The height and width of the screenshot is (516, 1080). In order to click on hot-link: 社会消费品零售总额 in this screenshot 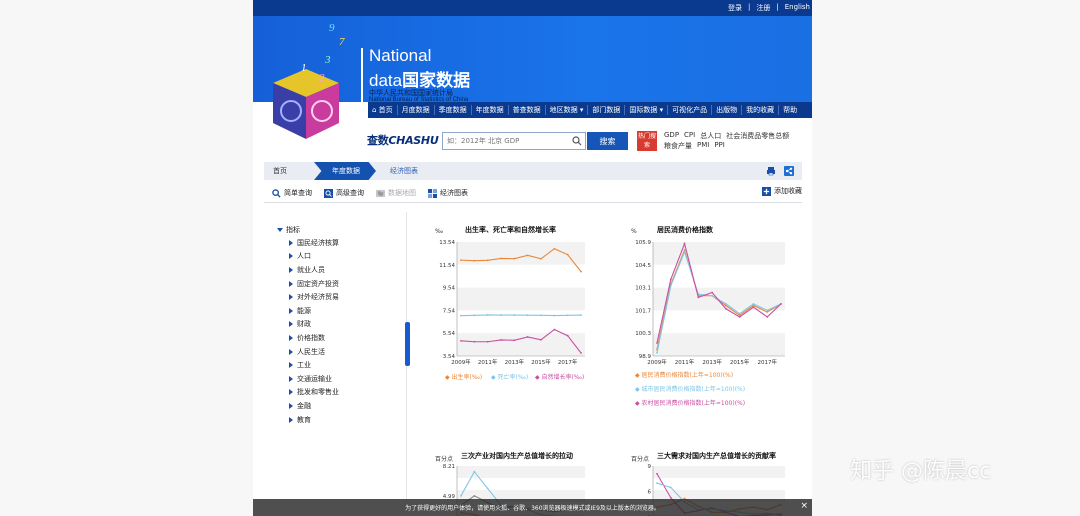, I will do `click(757, 136)`.